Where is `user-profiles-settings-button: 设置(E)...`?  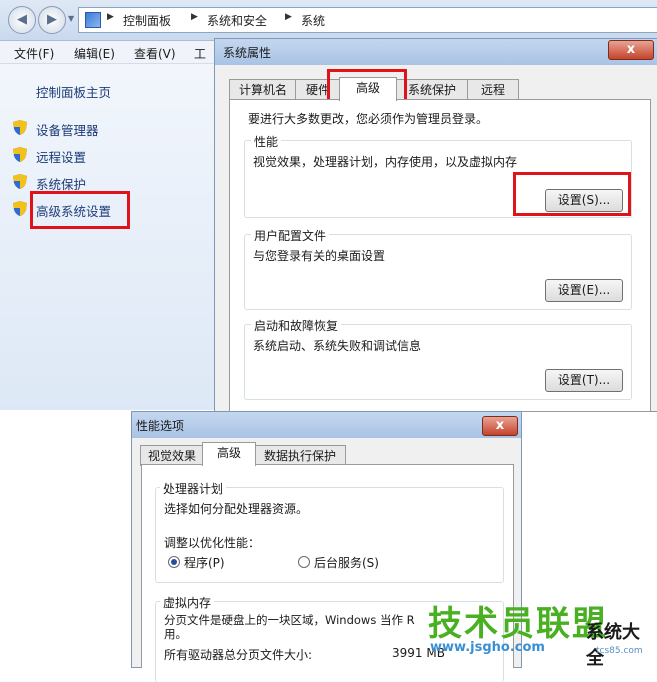 user-profiles-settings-button: 设置(E)... is located at coordinates (584, 290).